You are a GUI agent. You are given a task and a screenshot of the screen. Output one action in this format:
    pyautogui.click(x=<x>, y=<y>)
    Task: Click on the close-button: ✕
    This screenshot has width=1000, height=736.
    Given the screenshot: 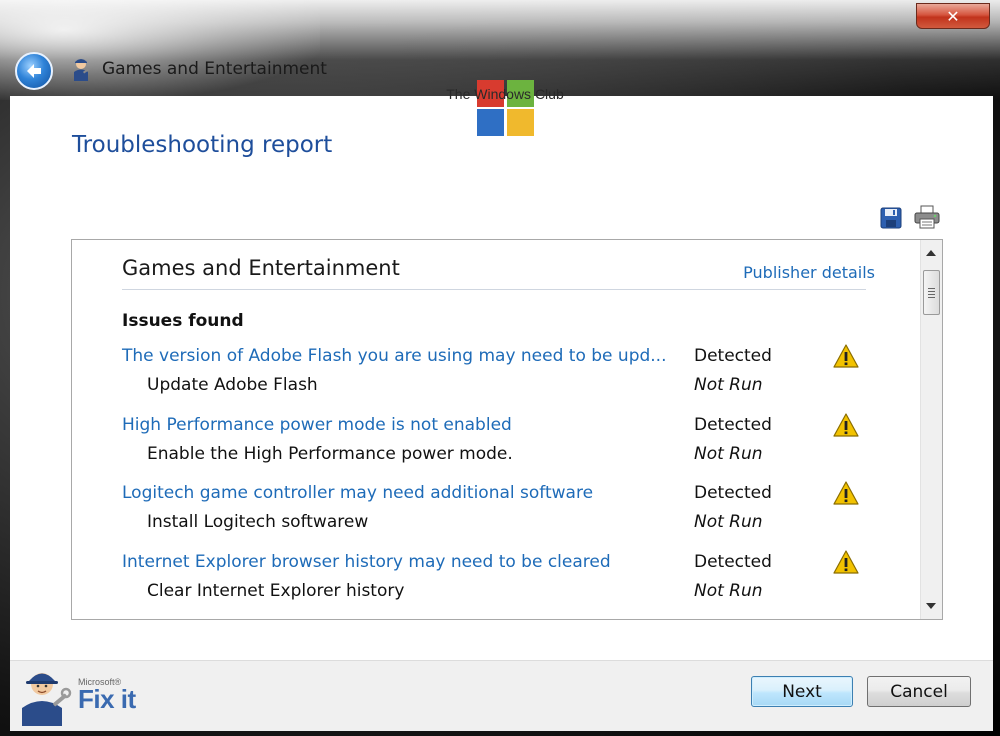 What is the action you would take?
    pyautogui.click(x=953, y=16)
    